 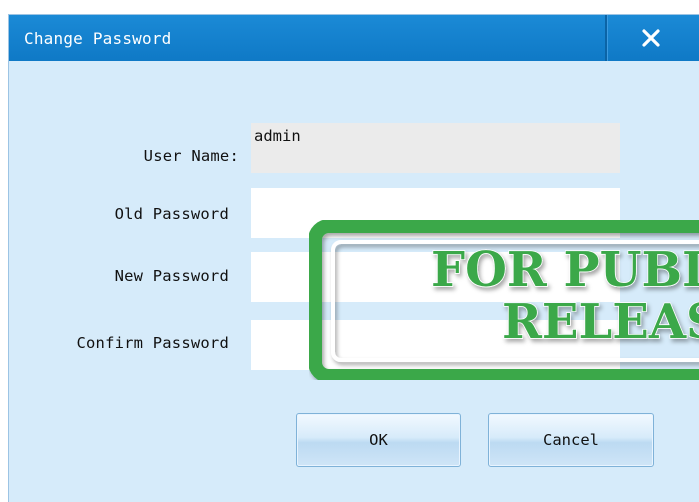 I want to click on new-password-label: New Password, so click(x=171, y=276).